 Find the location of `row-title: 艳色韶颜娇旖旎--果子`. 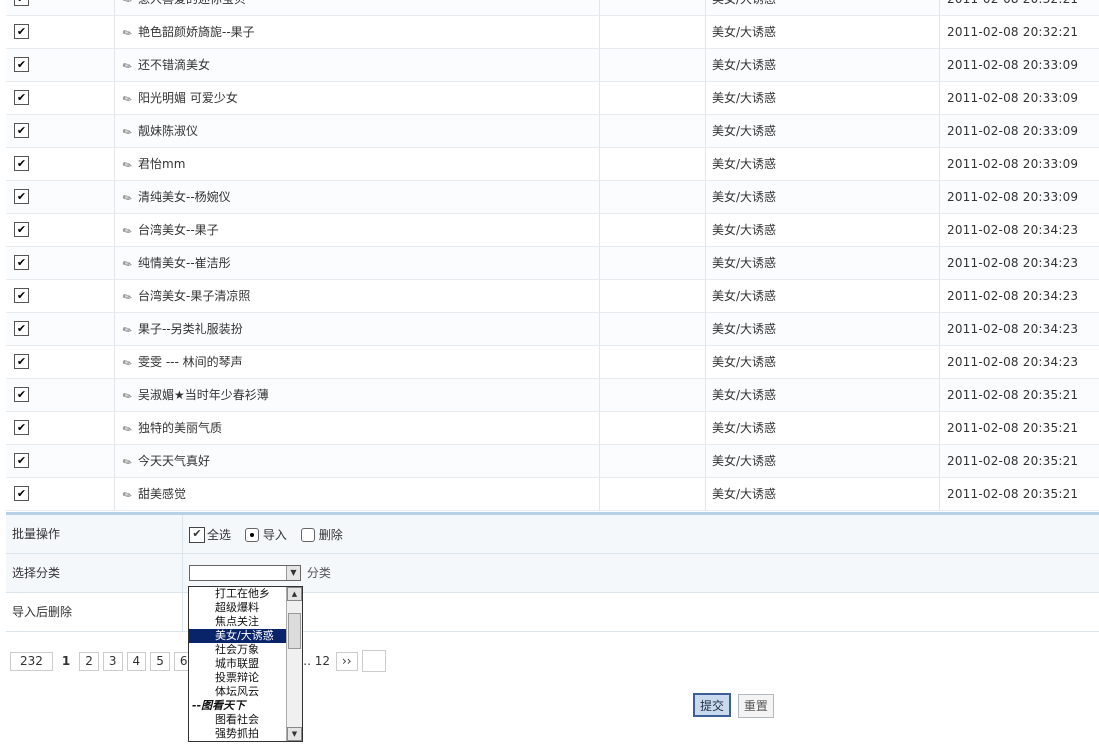

row-title: 艳色韶颜娇旖旎--果子 is located at coordinates (196, 32).